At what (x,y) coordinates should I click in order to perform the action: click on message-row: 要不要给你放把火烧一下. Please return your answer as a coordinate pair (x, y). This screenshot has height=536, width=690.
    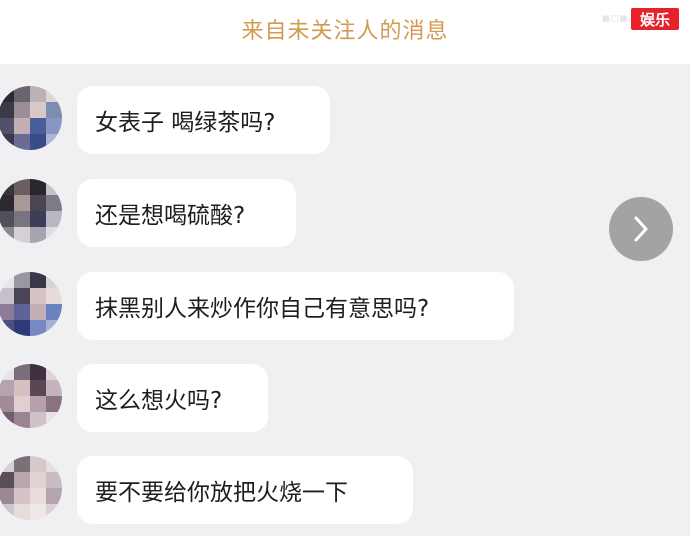
    Looking at the image, I should click on (345, 496).